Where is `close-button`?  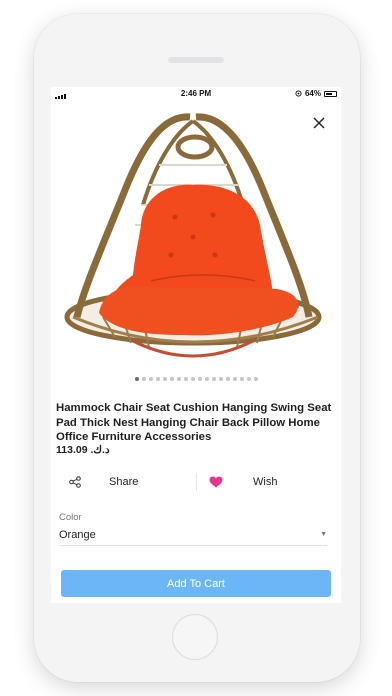
close-button is located at coordinates (319, 123).